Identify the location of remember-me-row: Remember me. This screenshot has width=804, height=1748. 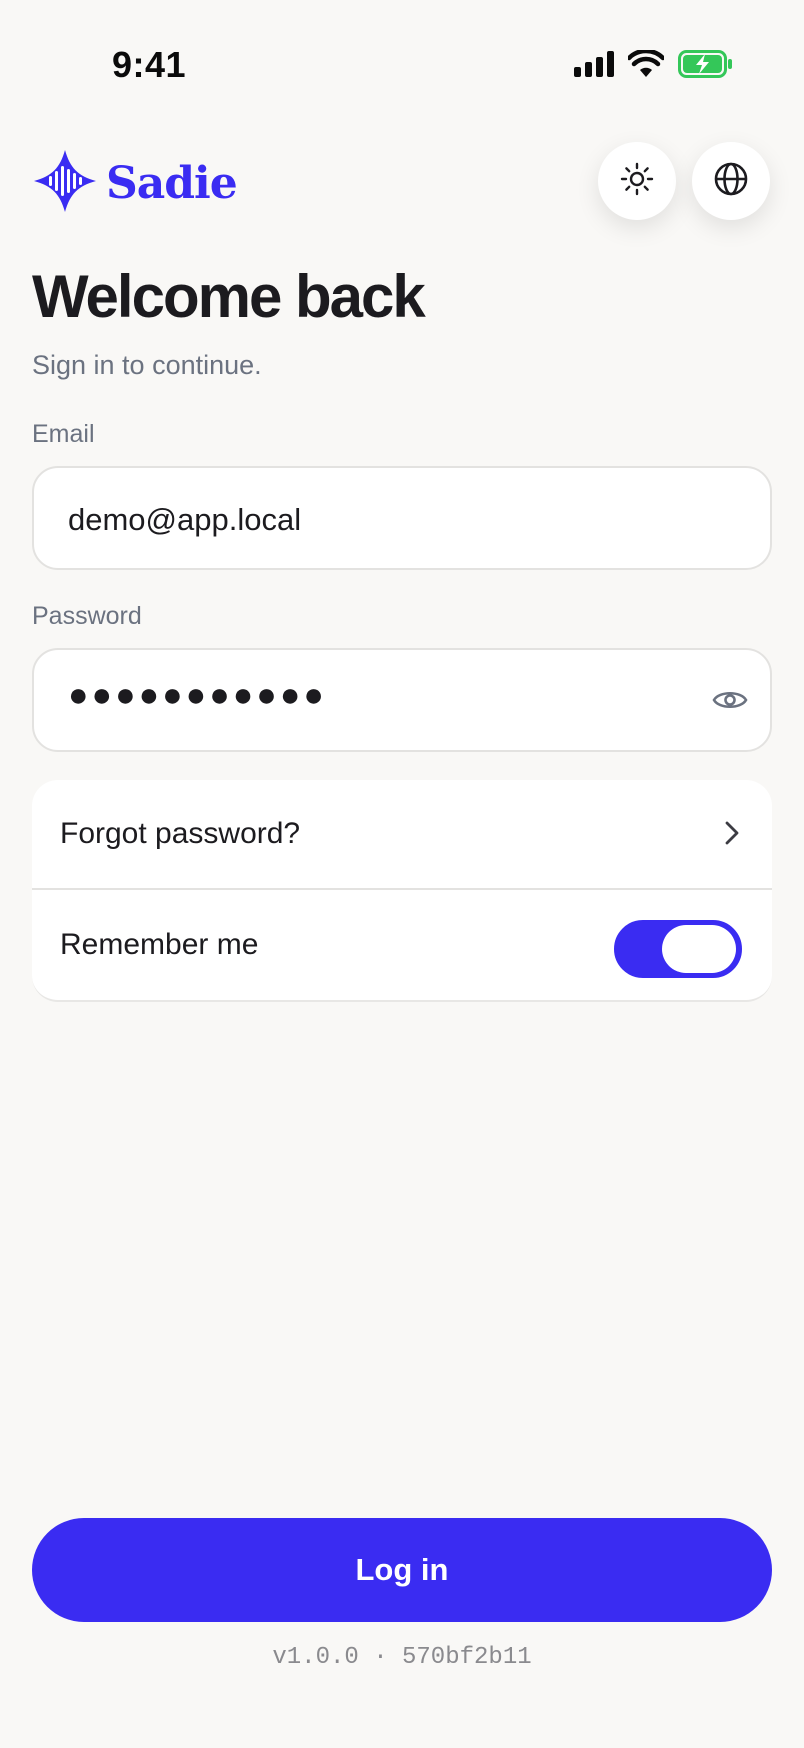
(402, 945).